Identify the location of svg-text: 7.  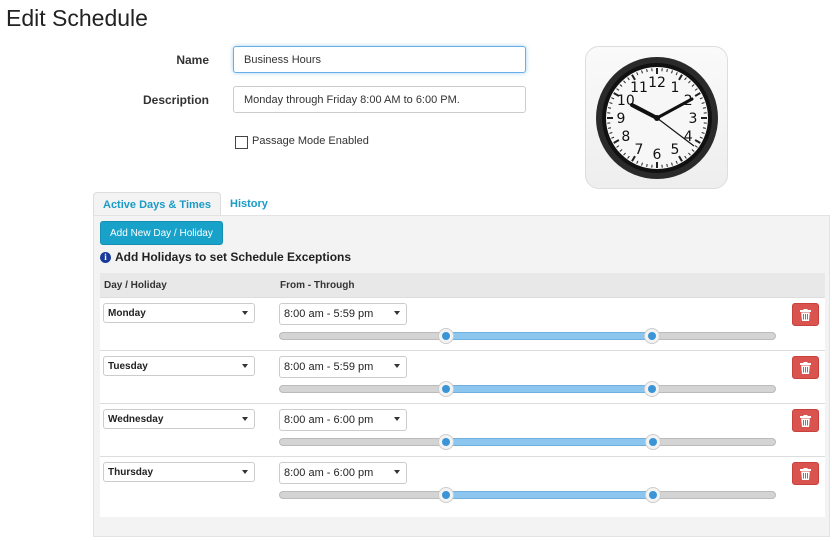
(638, 150).